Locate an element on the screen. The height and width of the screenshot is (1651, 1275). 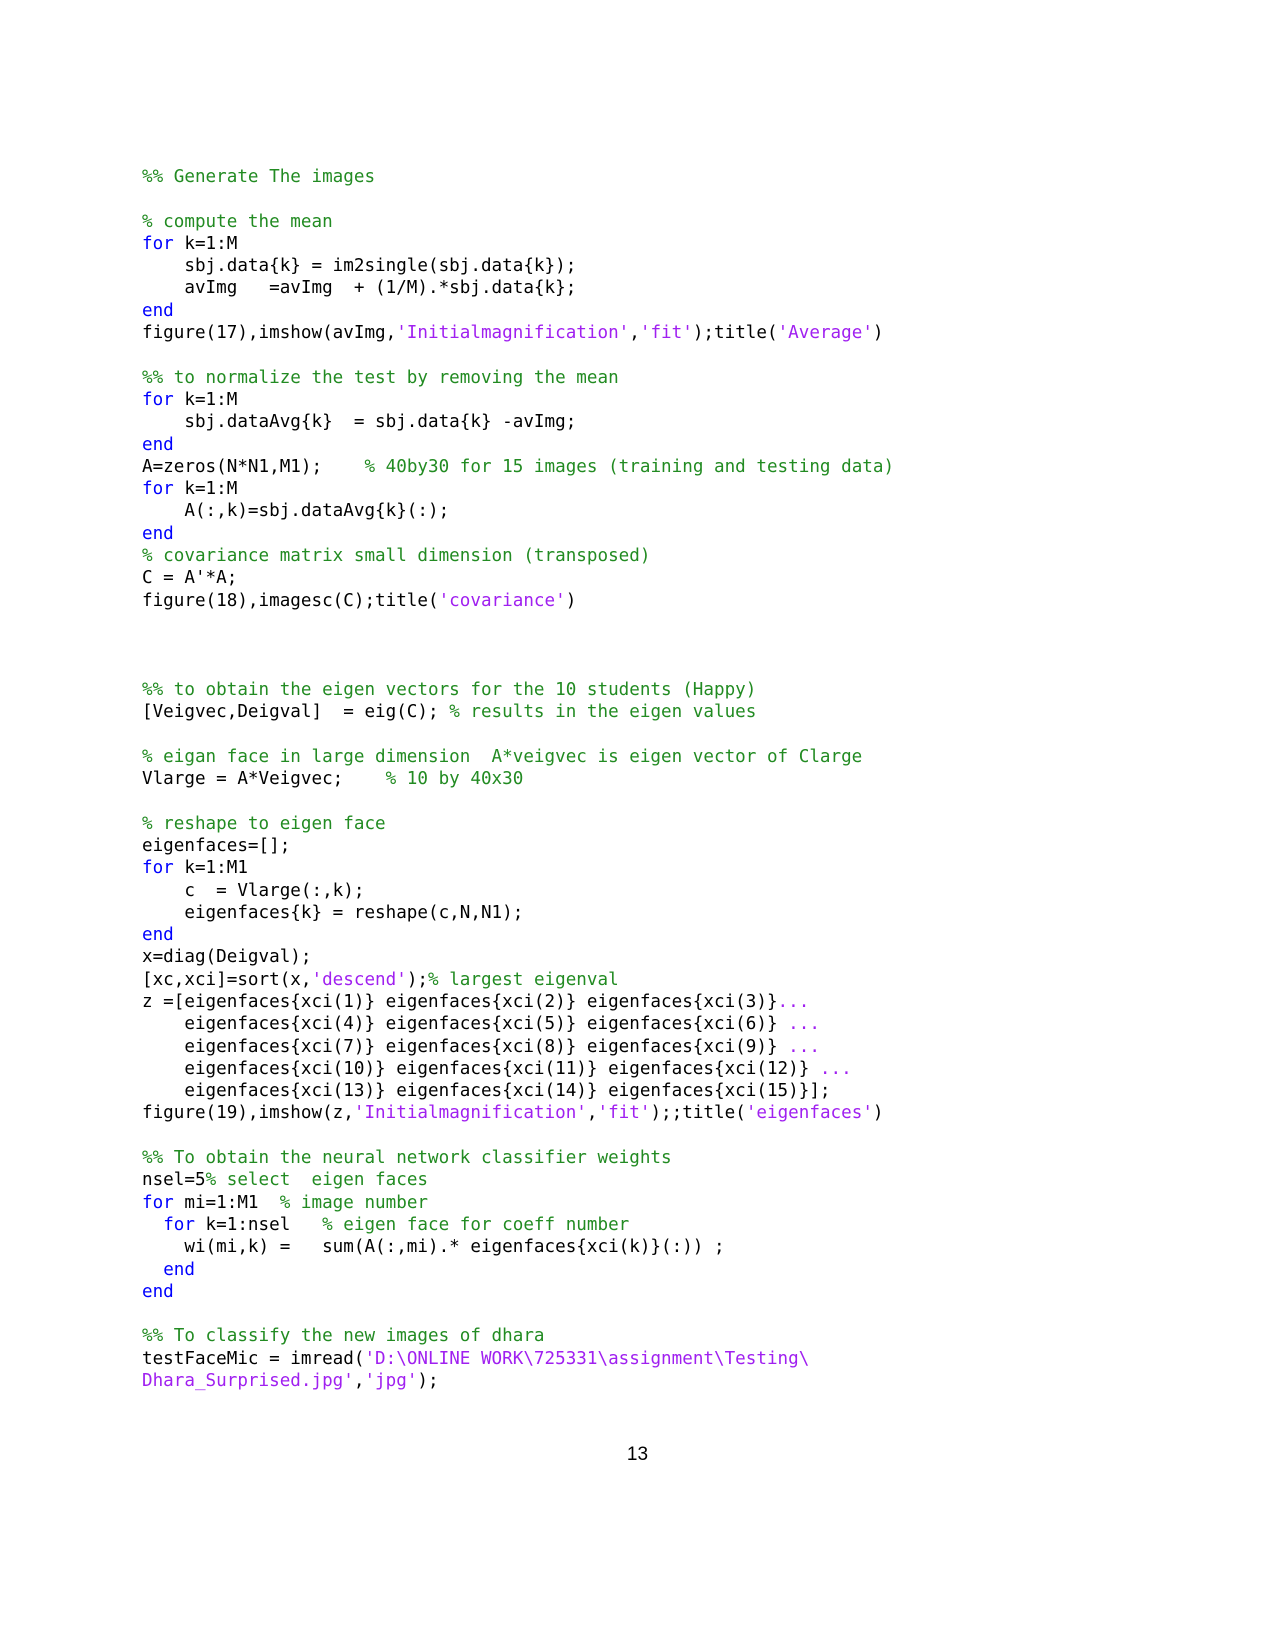
code-token-norm: A=zeros(N*N1,M1); is located at coordinates (253, 466).